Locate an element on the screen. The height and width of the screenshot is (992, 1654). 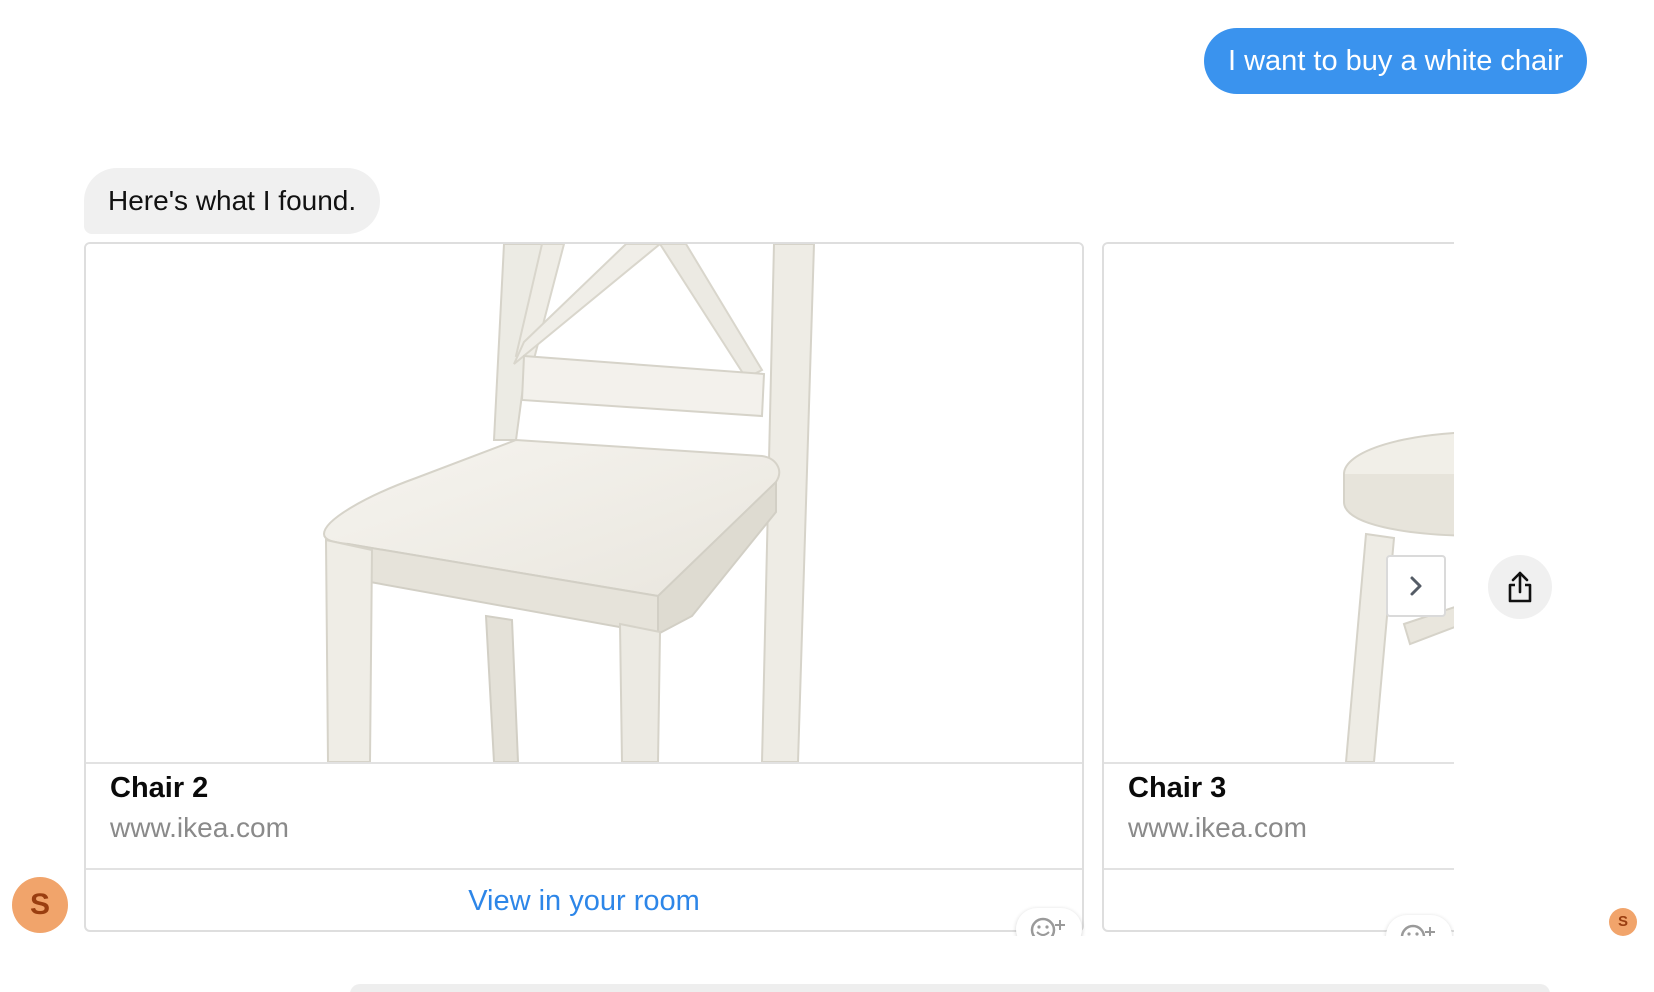
product-info-chair-3: Chair 3 www.ikea.com is located at coordinates (1279, 815).